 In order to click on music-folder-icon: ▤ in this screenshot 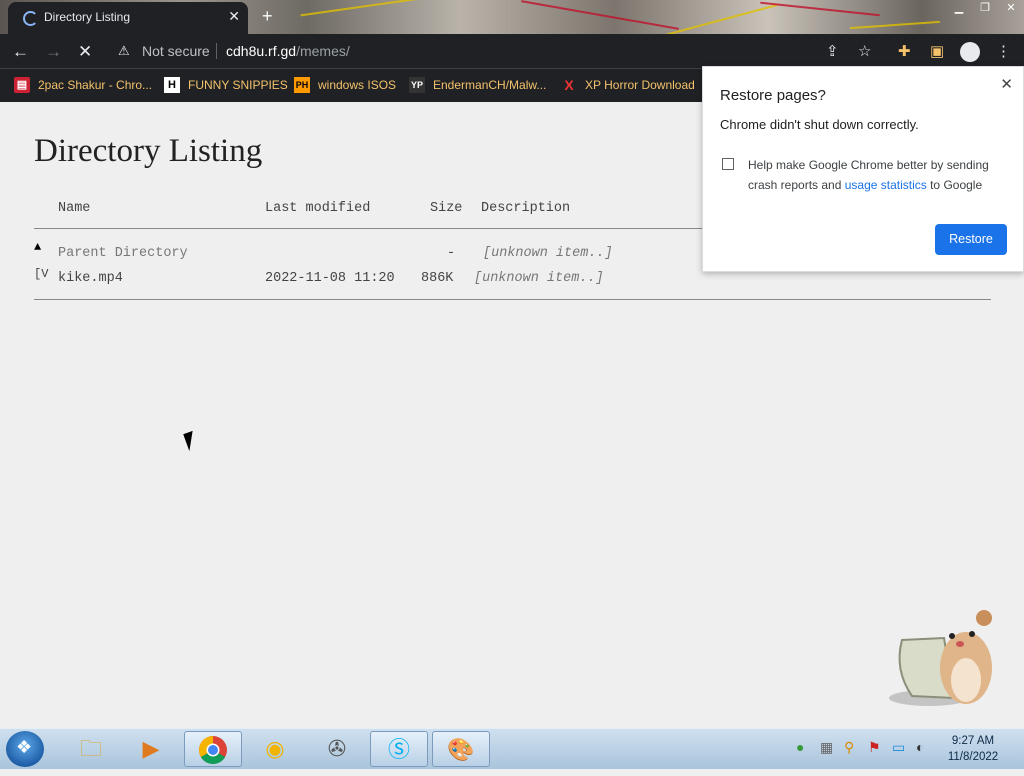, I will do `click(22, 85)`.